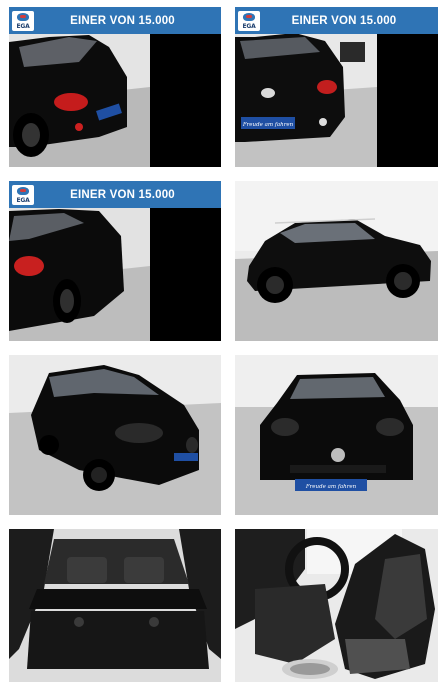 This screenshot has width=440, height=682. Describe the element at coordinates (115, 261) in the screenshot. I see `gallery-photo-3: EGA EINER VON 15.000` at that location.